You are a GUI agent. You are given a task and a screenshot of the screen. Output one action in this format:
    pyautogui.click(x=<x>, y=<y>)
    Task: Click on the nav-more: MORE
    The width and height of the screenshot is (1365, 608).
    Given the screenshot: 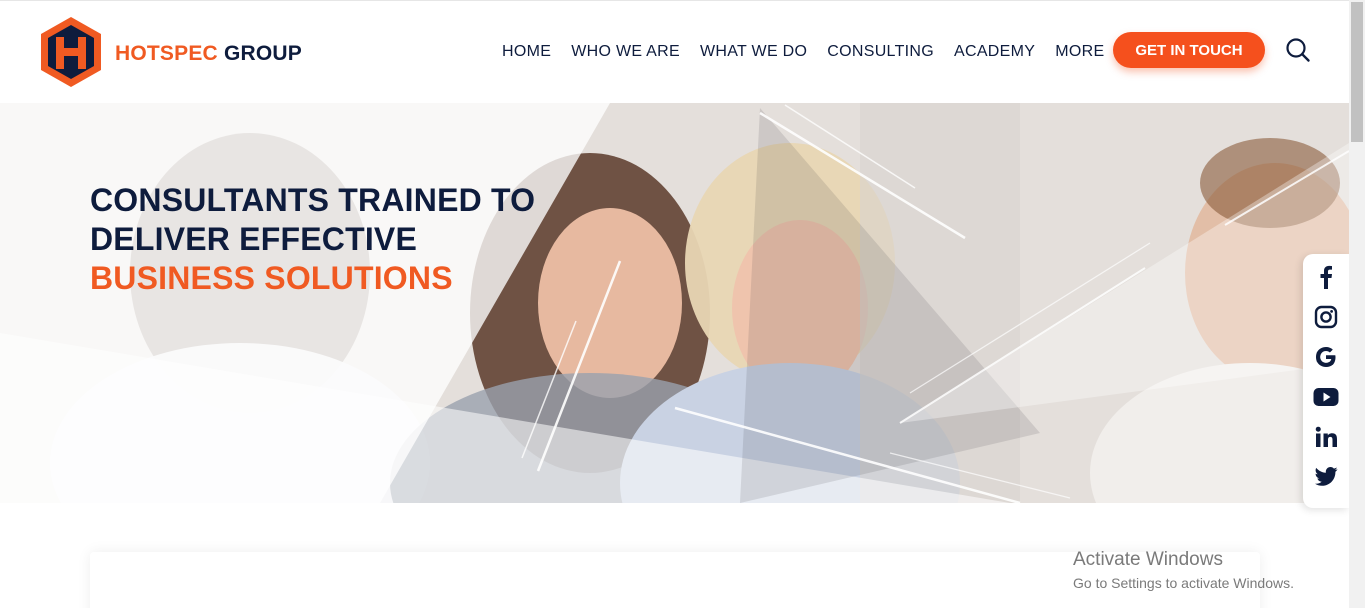 What is the action you would take?
    pyautogui.click(x=1079, y=52)
    